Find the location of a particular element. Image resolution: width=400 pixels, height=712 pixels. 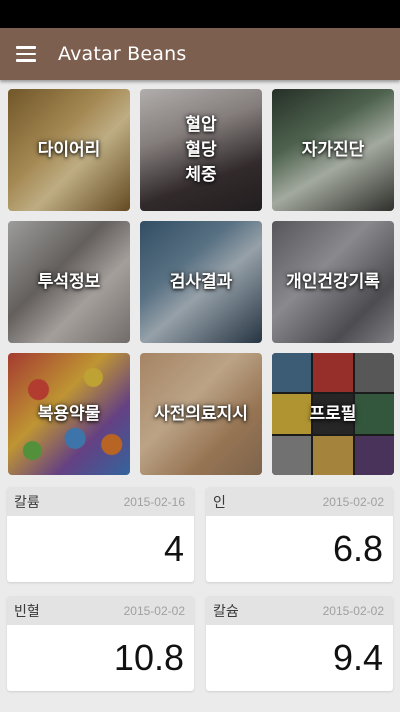

card-name: 인 is located at coordinates (219, 502).